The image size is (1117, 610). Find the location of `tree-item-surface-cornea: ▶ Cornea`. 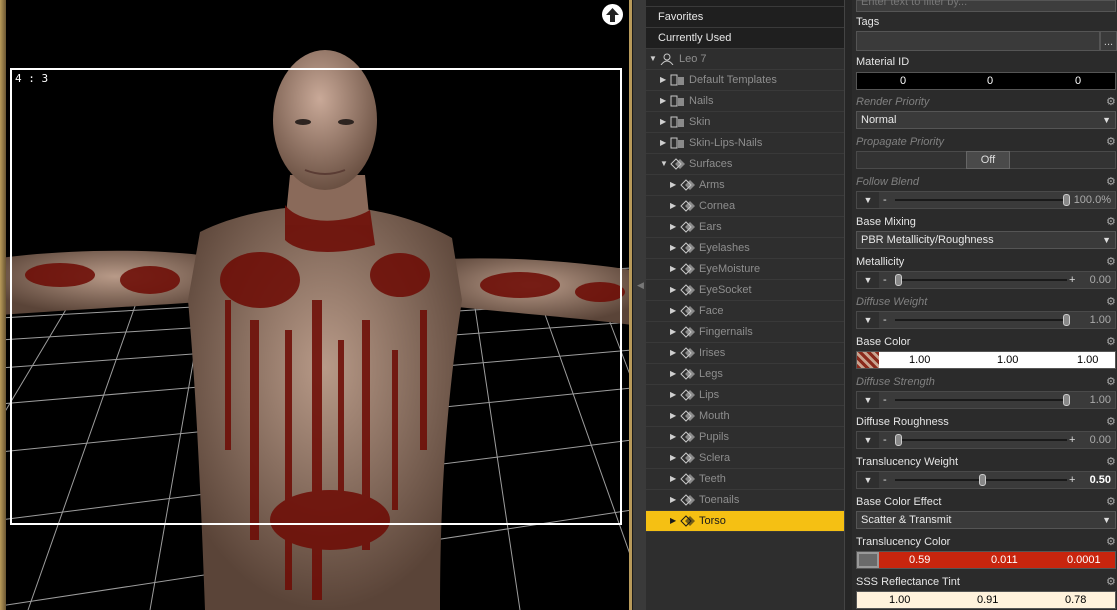

tree-item-surface-cornea: ▶ Cornea is located at coordinates (745, 206).